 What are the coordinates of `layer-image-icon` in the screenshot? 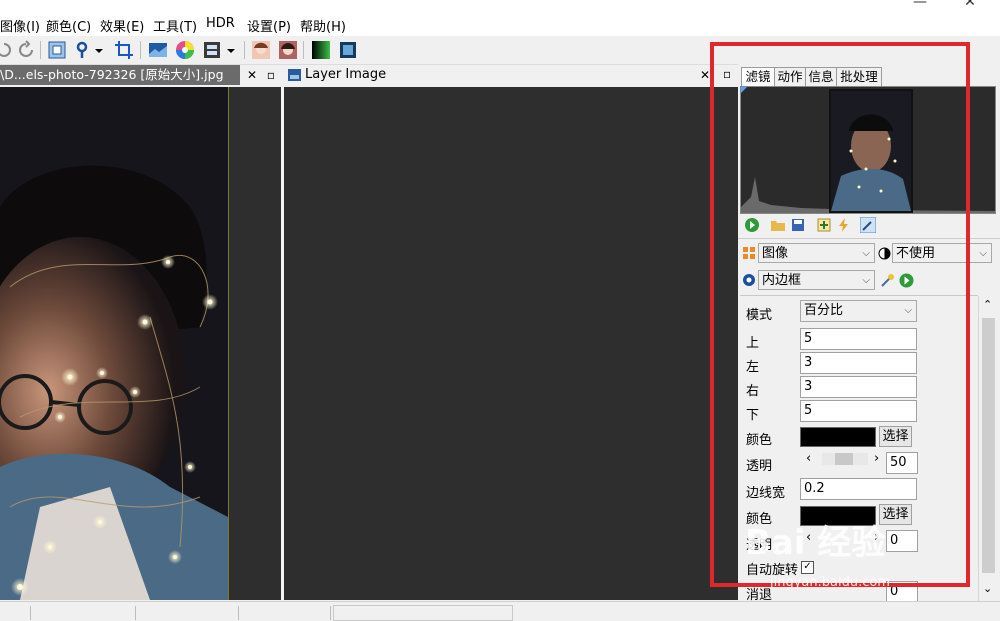 It's located at (294, 75).